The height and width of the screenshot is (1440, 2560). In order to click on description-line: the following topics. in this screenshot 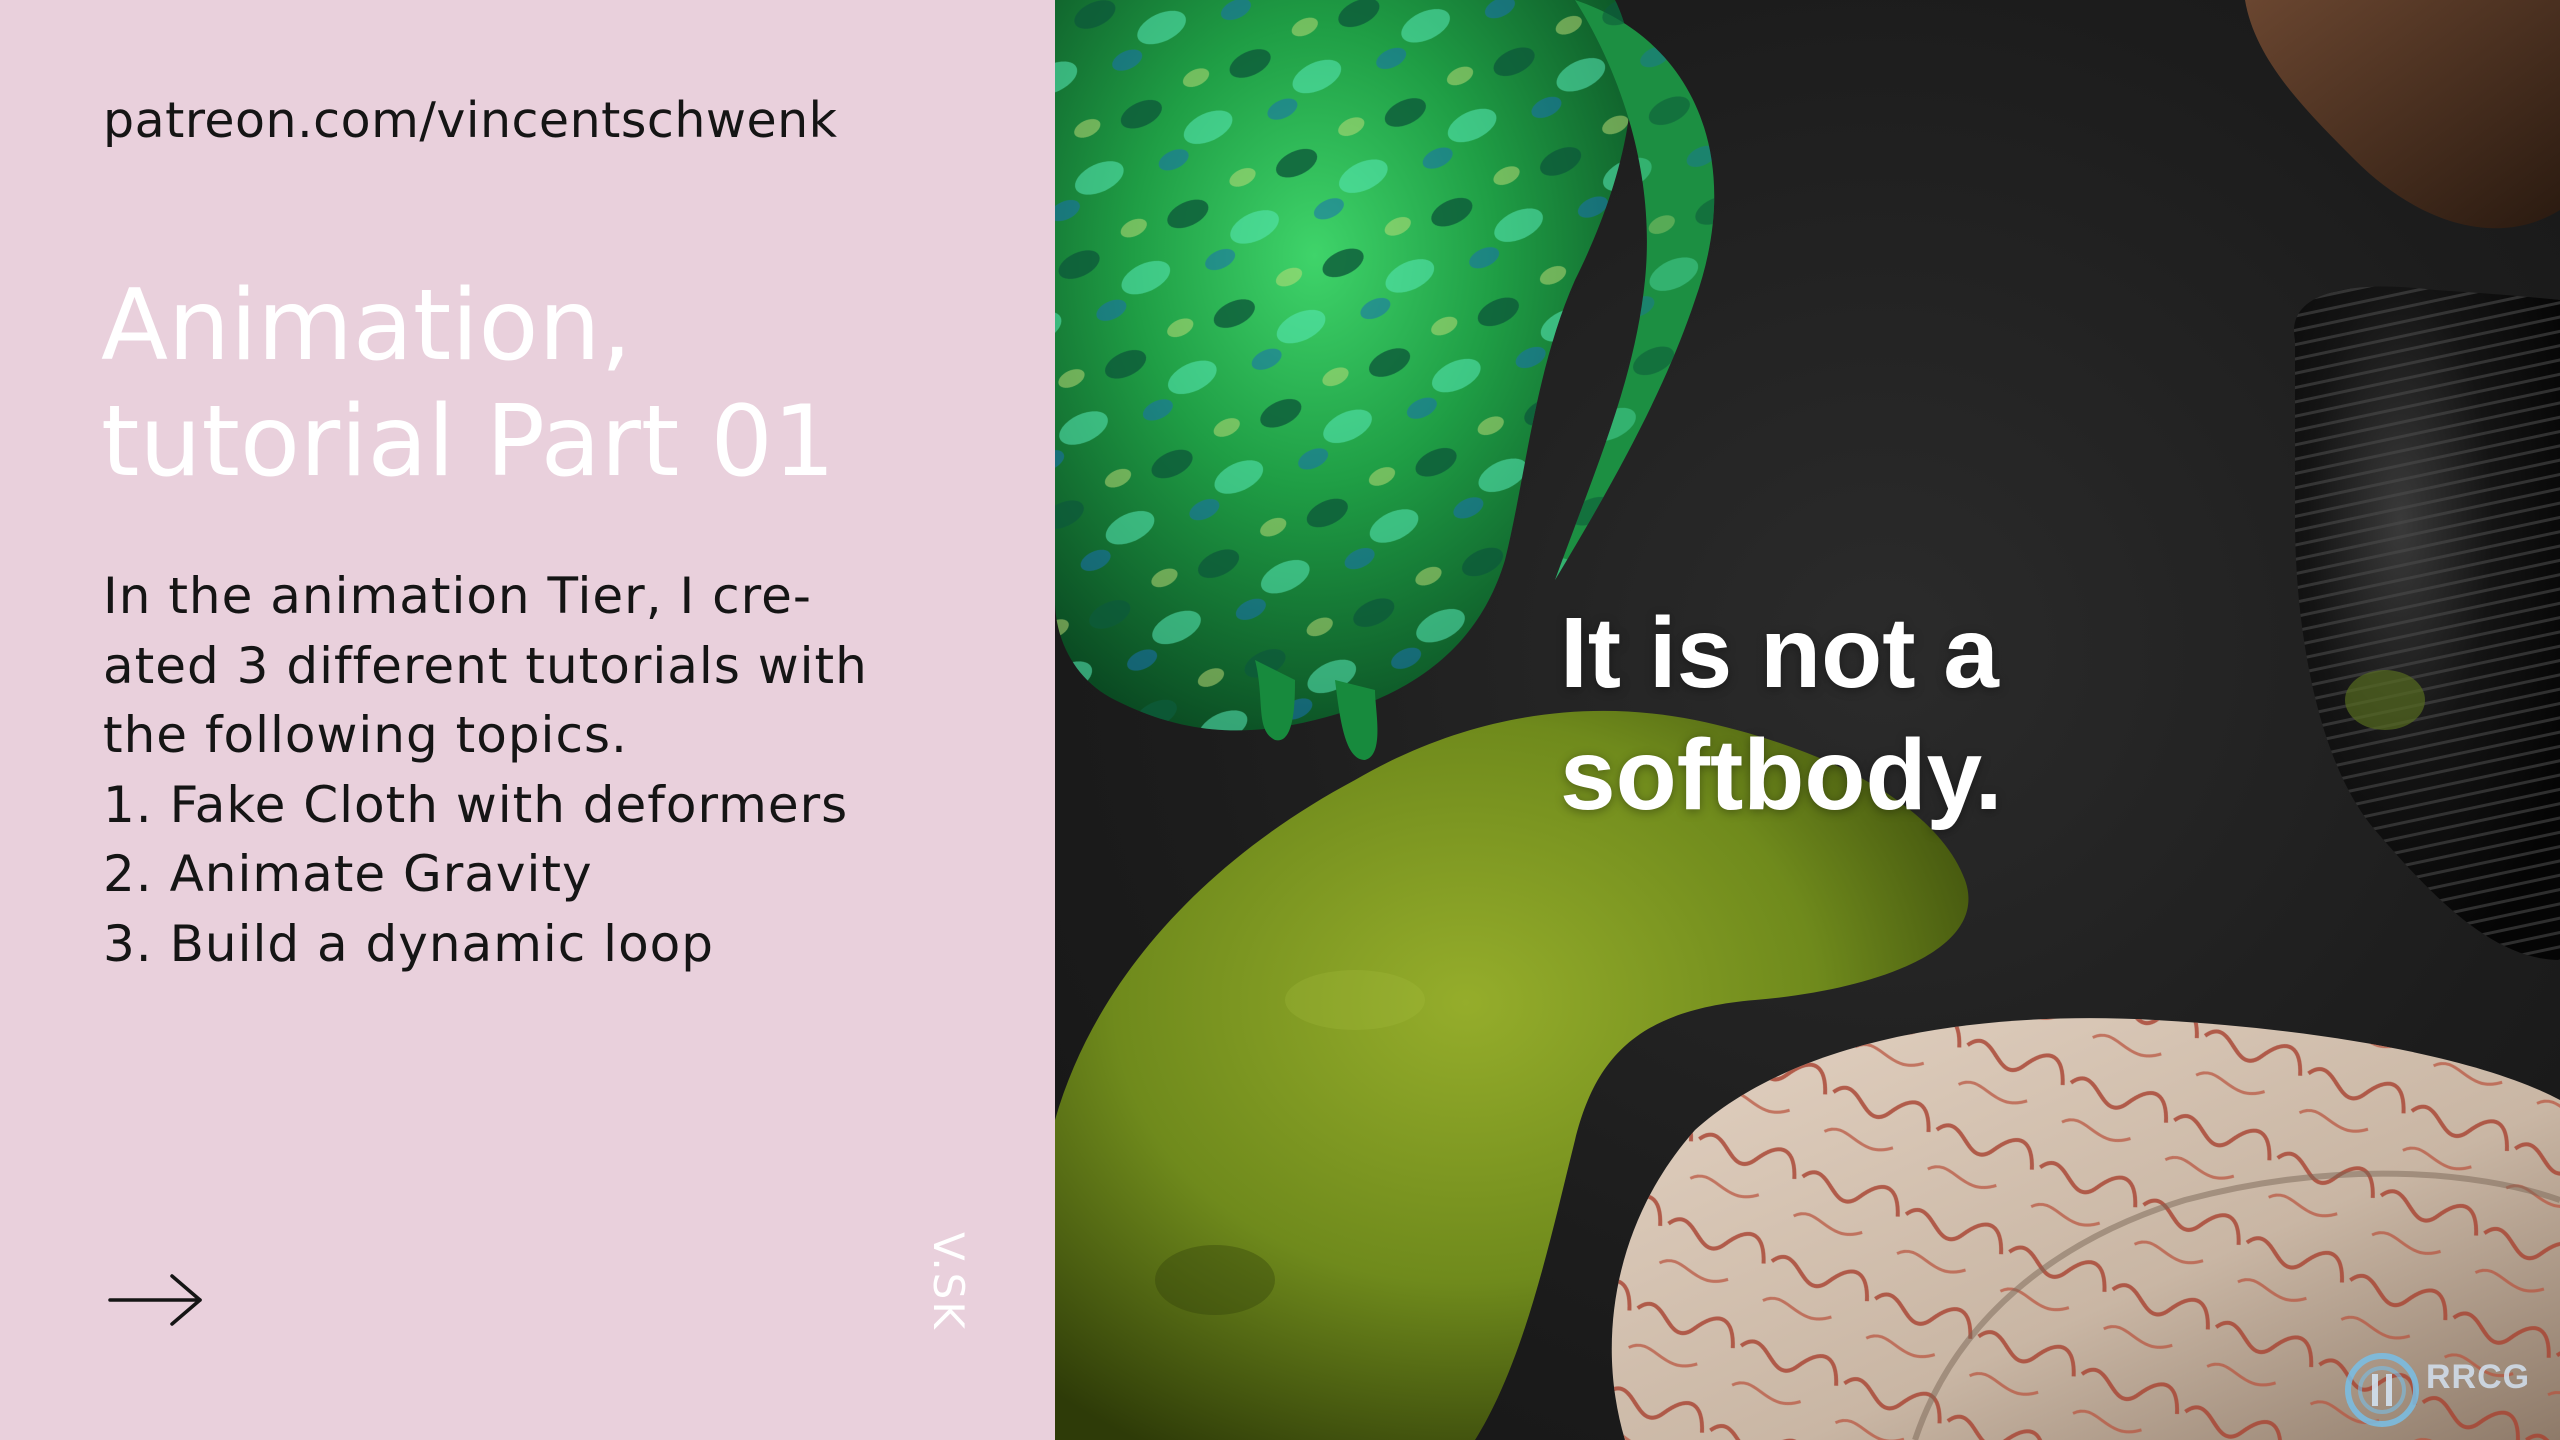, I will do `click(365, 735)`.